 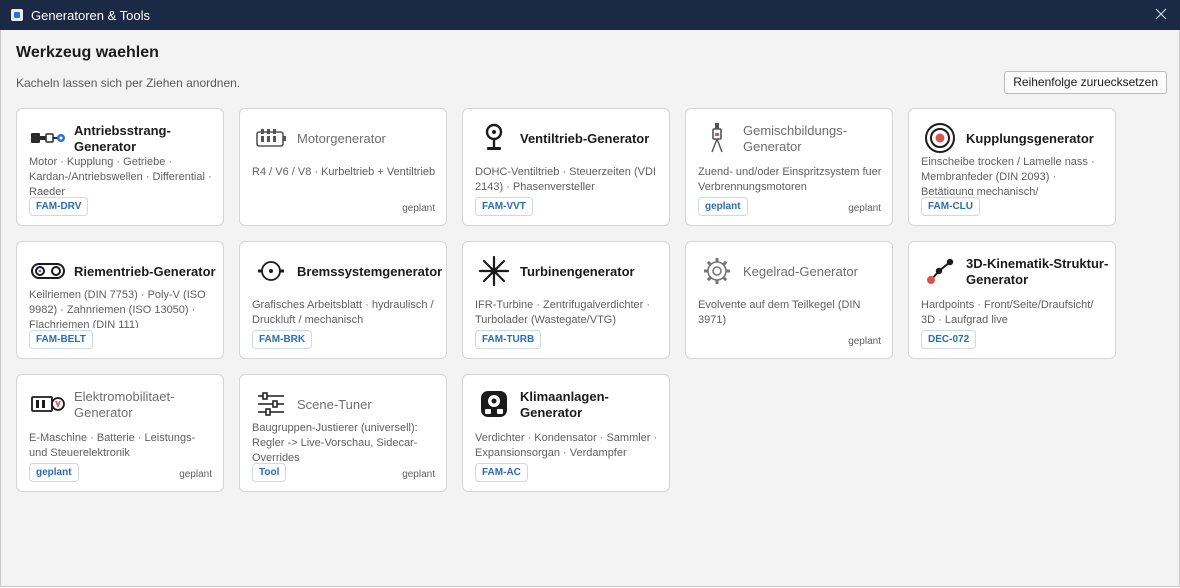 What do you see at coordinates (61, 339) in the screenshot?
I see `family-badge: FAM-BELT` at bounding box center [61, 339].